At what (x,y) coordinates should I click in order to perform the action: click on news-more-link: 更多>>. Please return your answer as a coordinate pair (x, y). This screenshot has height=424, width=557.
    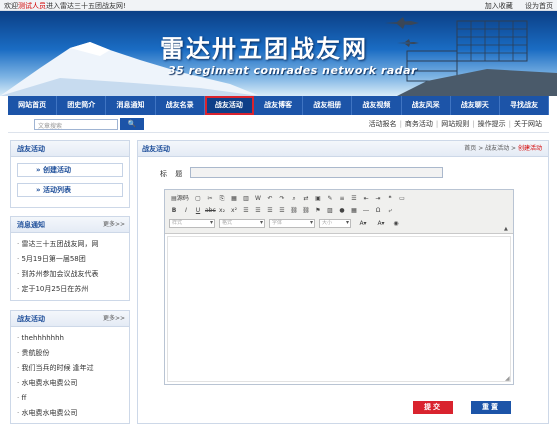
    Looking at the image, I should click on (114, 225).